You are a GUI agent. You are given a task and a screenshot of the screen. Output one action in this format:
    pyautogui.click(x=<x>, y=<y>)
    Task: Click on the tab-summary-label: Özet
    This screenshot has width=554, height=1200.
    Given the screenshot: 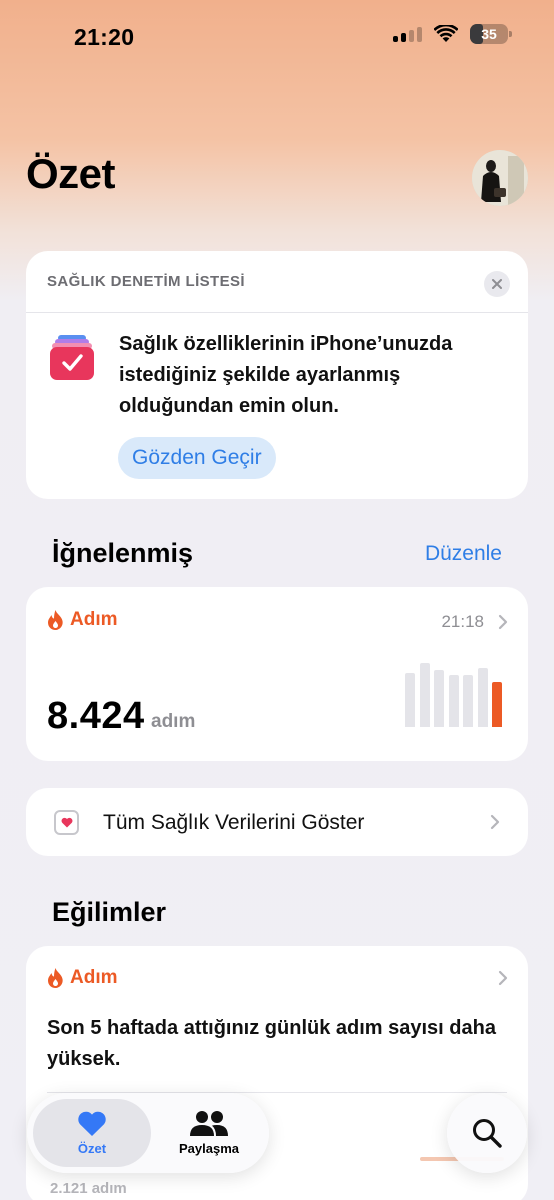 What is the action you would take?
    pyautogui.click(x=92, y=1148)
    